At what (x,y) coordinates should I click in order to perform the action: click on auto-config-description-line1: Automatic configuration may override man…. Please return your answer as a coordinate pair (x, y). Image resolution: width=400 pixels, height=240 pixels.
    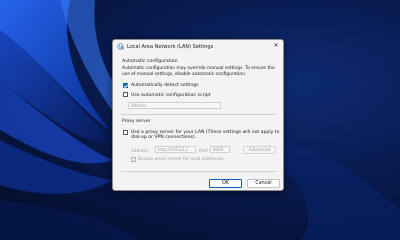
    Looking at the image, I should click on (198, 68).